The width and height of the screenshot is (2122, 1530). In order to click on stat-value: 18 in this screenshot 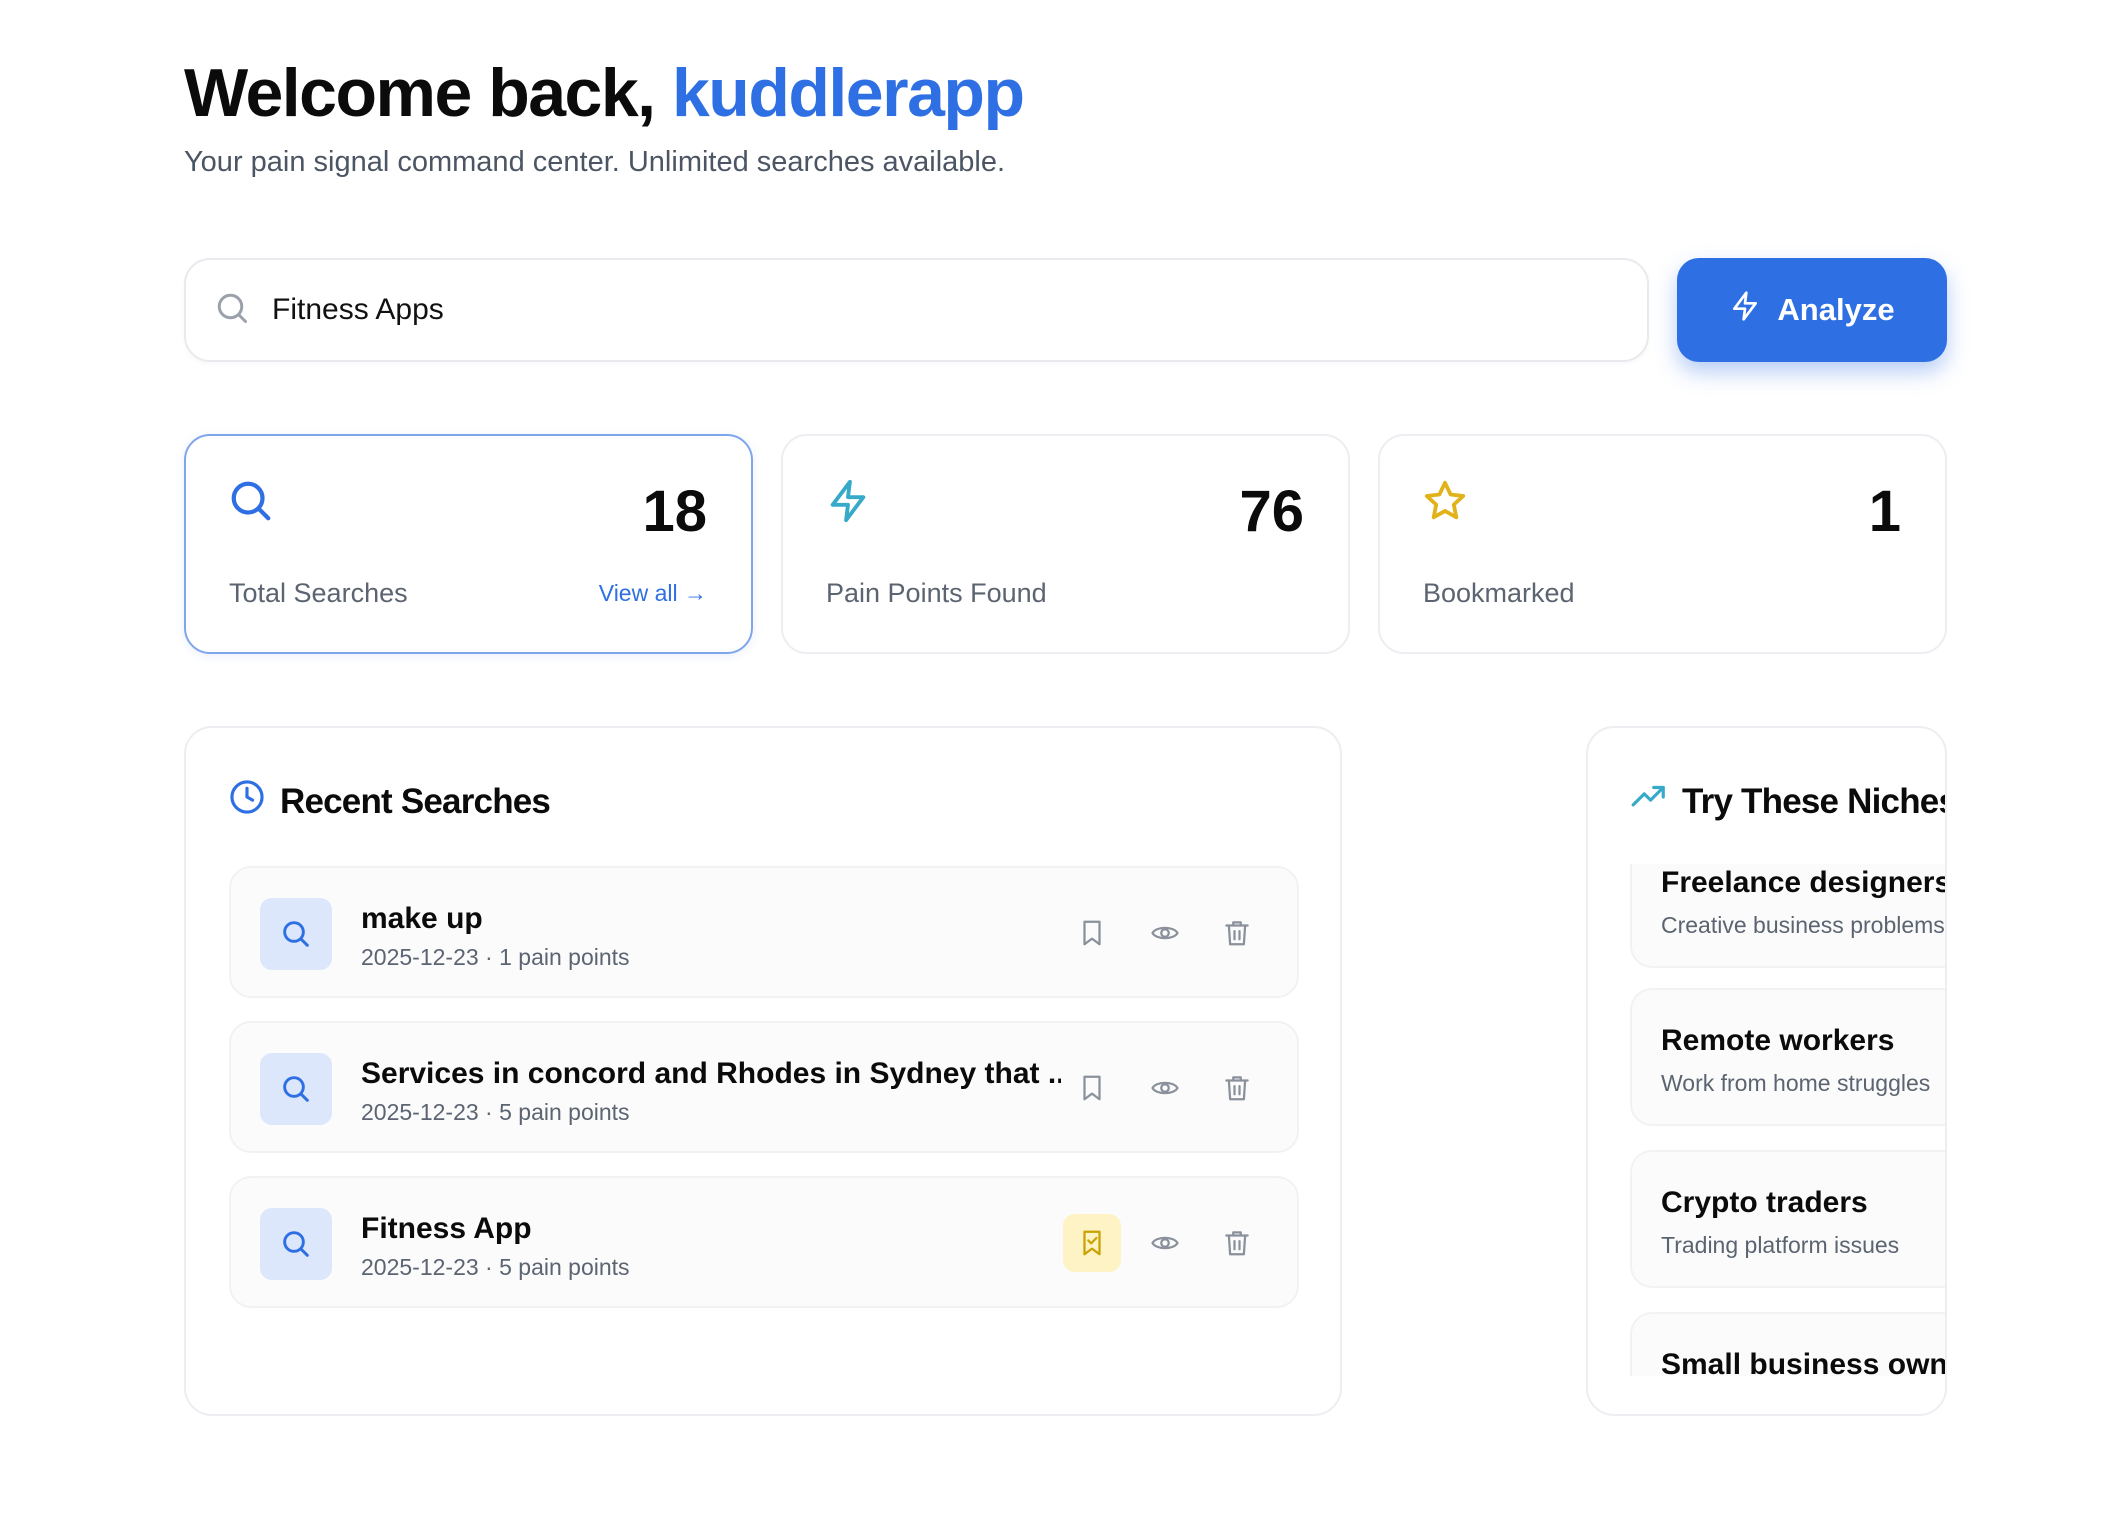, I will do `click(674, 511)`.